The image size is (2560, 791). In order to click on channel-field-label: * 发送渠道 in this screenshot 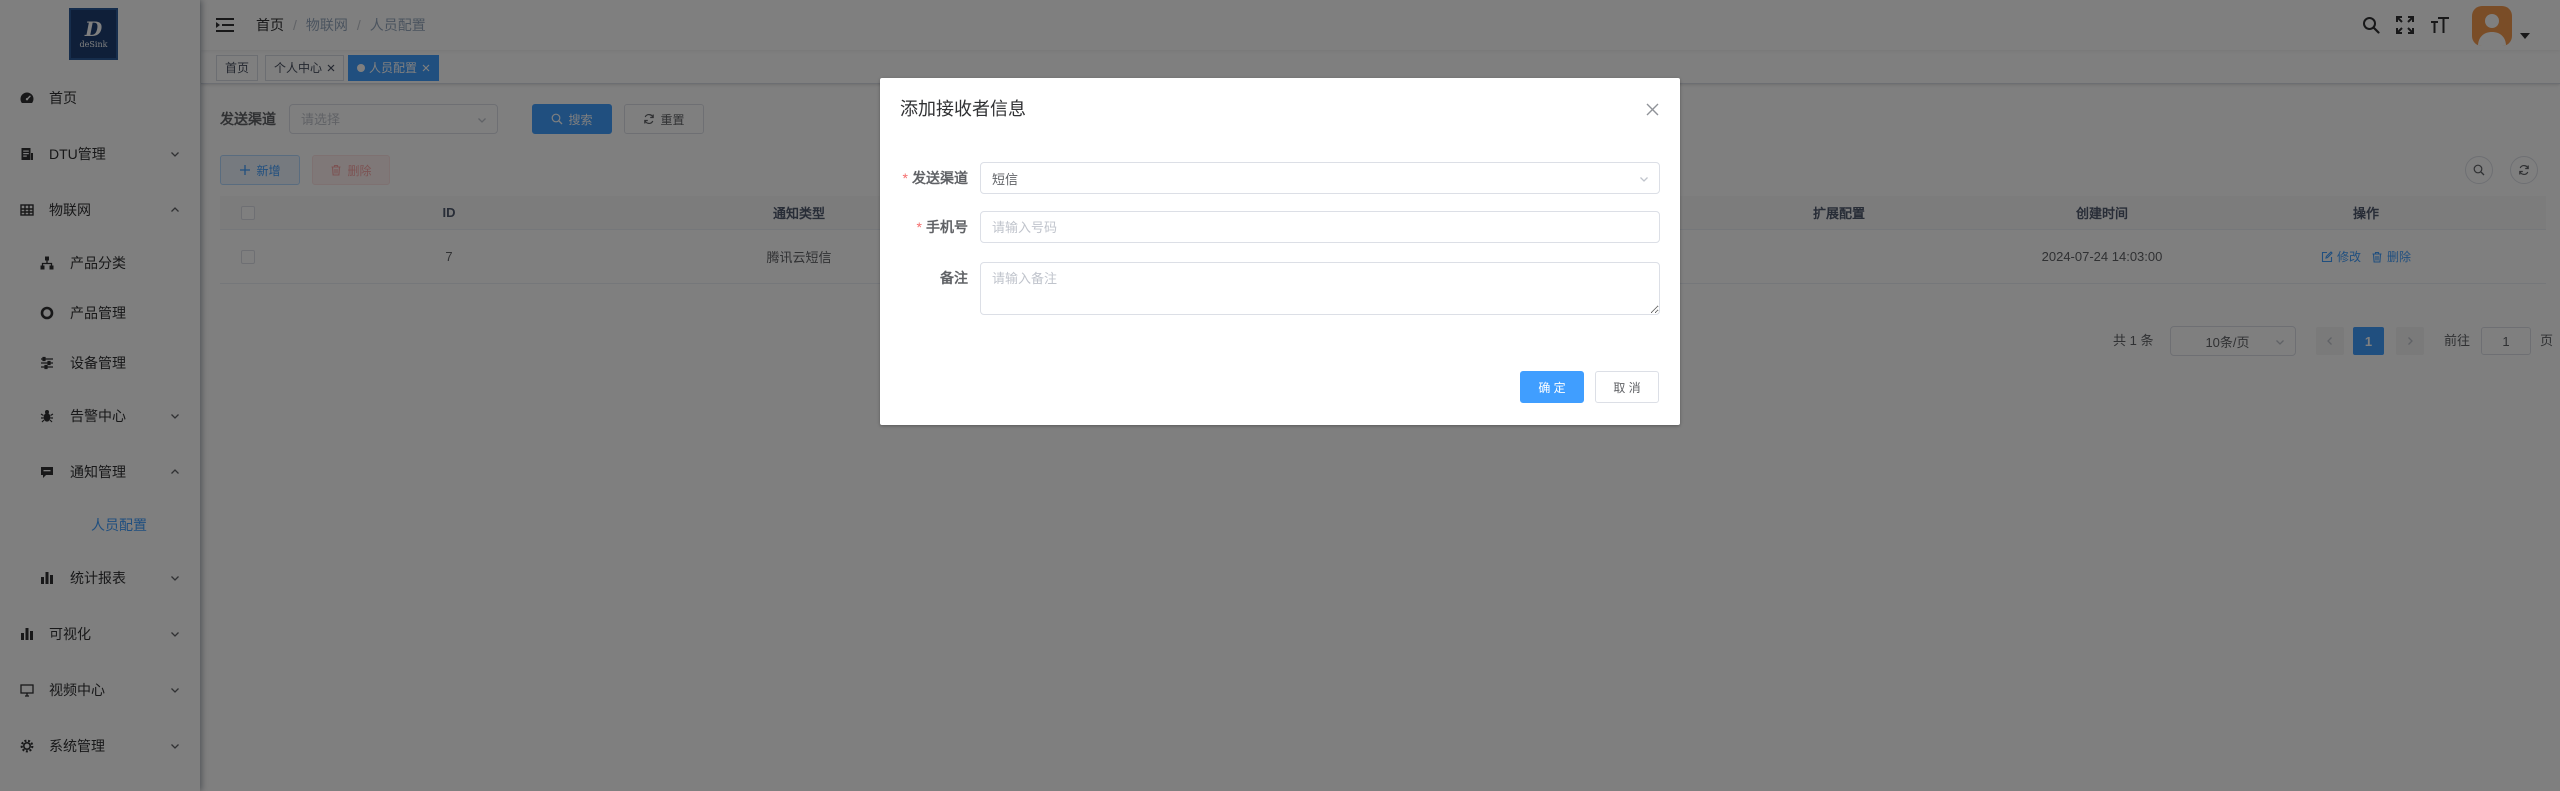, I will do `click(934, 178)`.